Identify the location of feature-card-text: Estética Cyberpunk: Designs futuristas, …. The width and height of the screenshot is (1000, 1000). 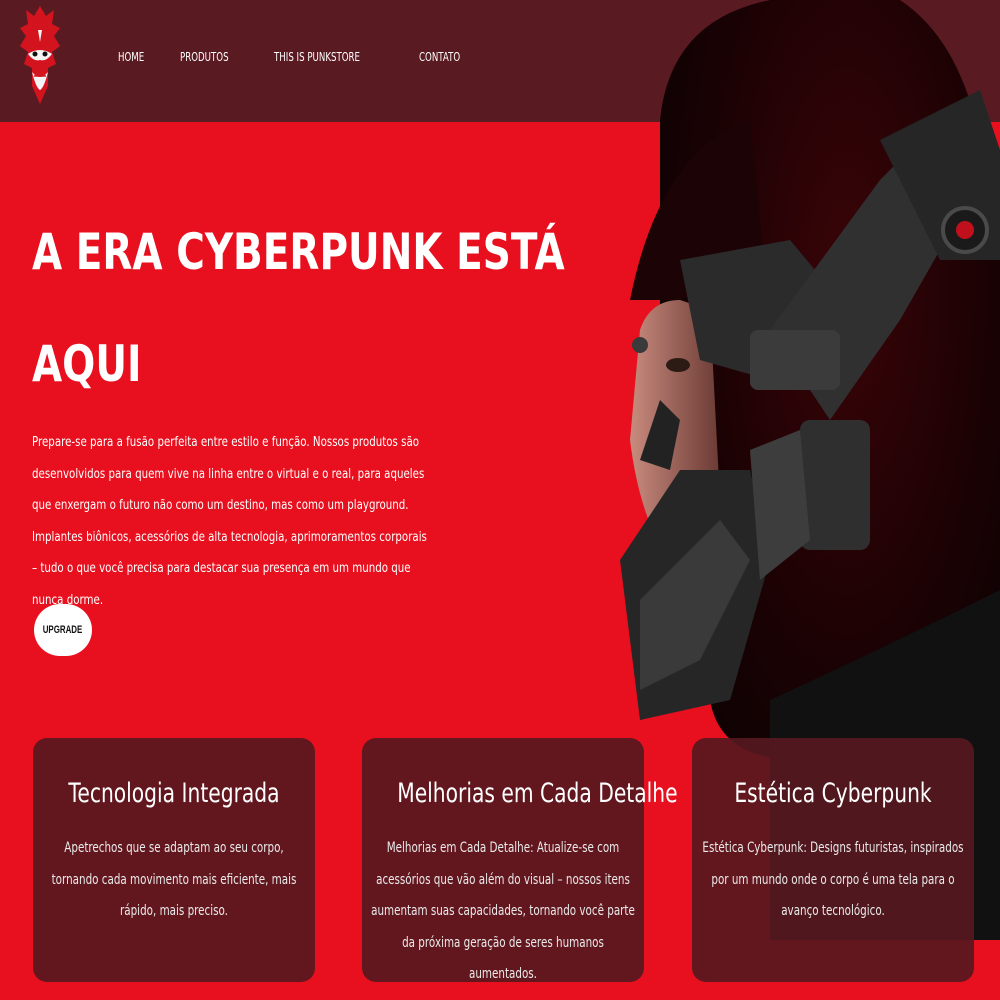
(833, 879).